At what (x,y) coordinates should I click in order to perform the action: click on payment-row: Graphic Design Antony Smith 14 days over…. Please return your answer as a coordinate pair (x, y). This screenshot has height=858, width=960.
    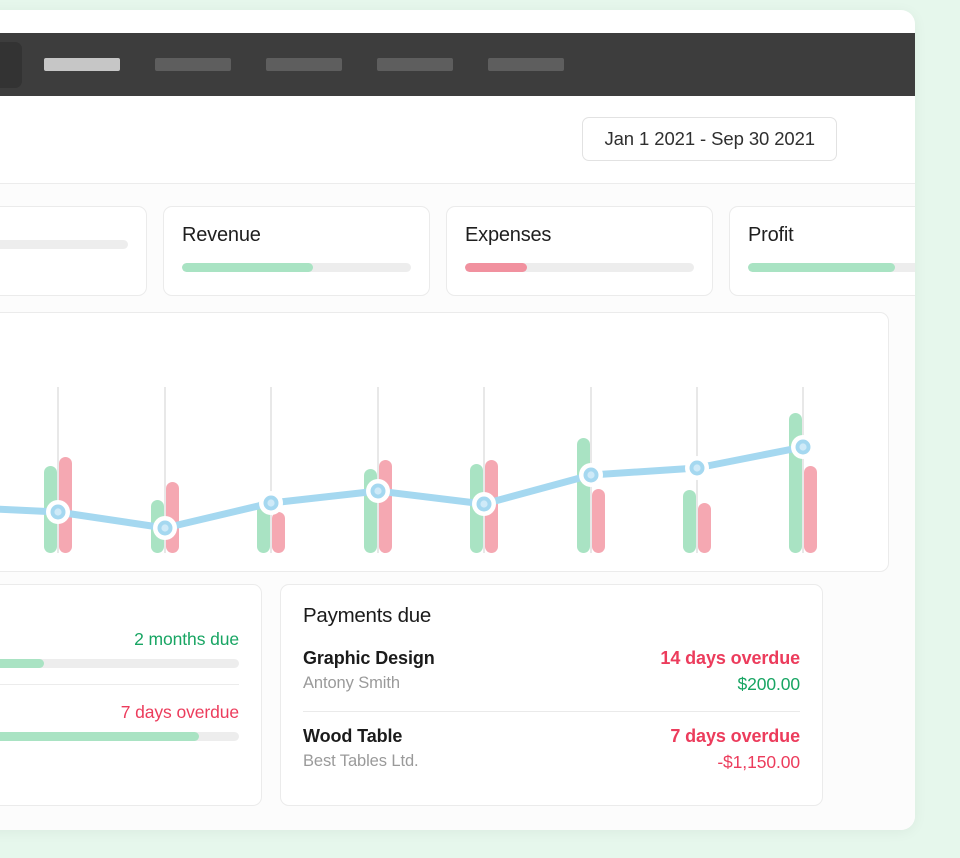
    Looking at the image, I should click on (551, 671).